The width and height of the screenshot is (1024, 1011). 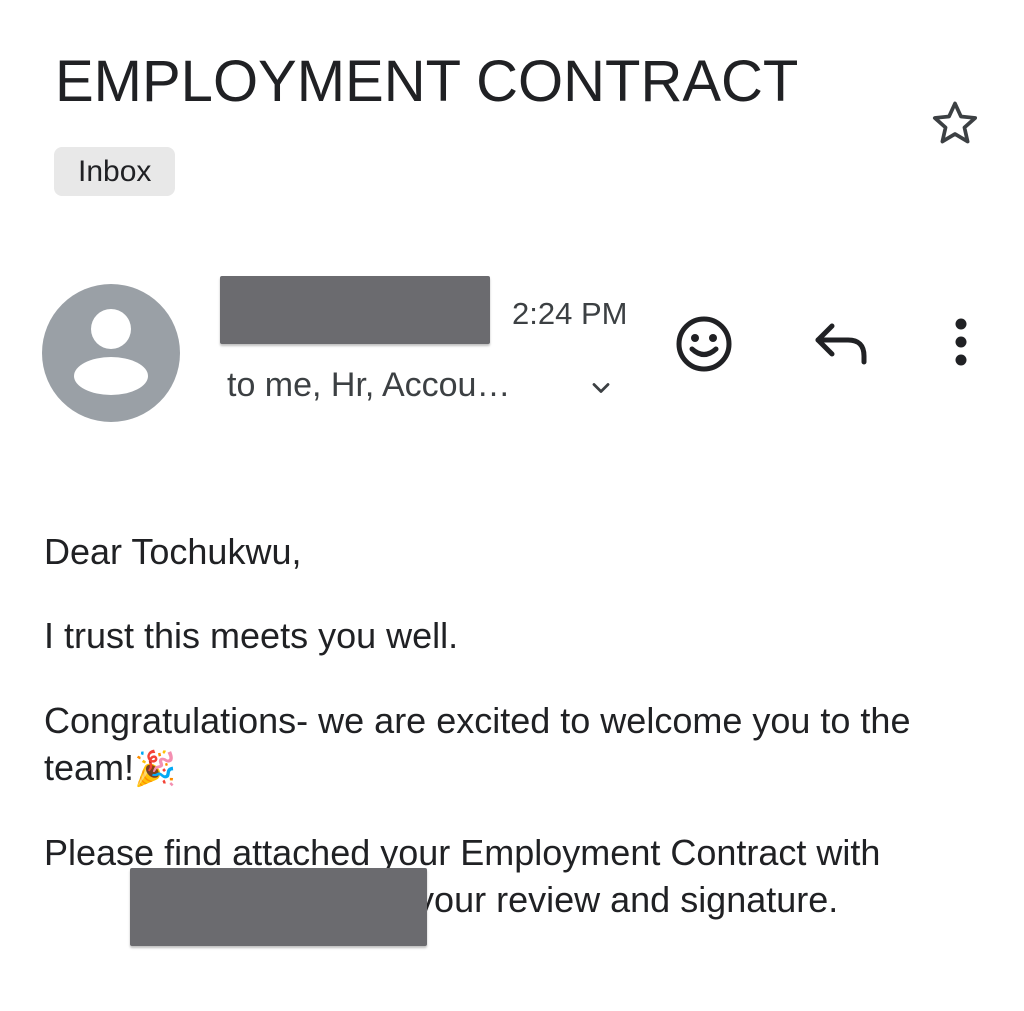 What do you see at coordinates (355, 310) in the screenshot?
I see `sender-name-redacted` at bounding box center [355, 310].